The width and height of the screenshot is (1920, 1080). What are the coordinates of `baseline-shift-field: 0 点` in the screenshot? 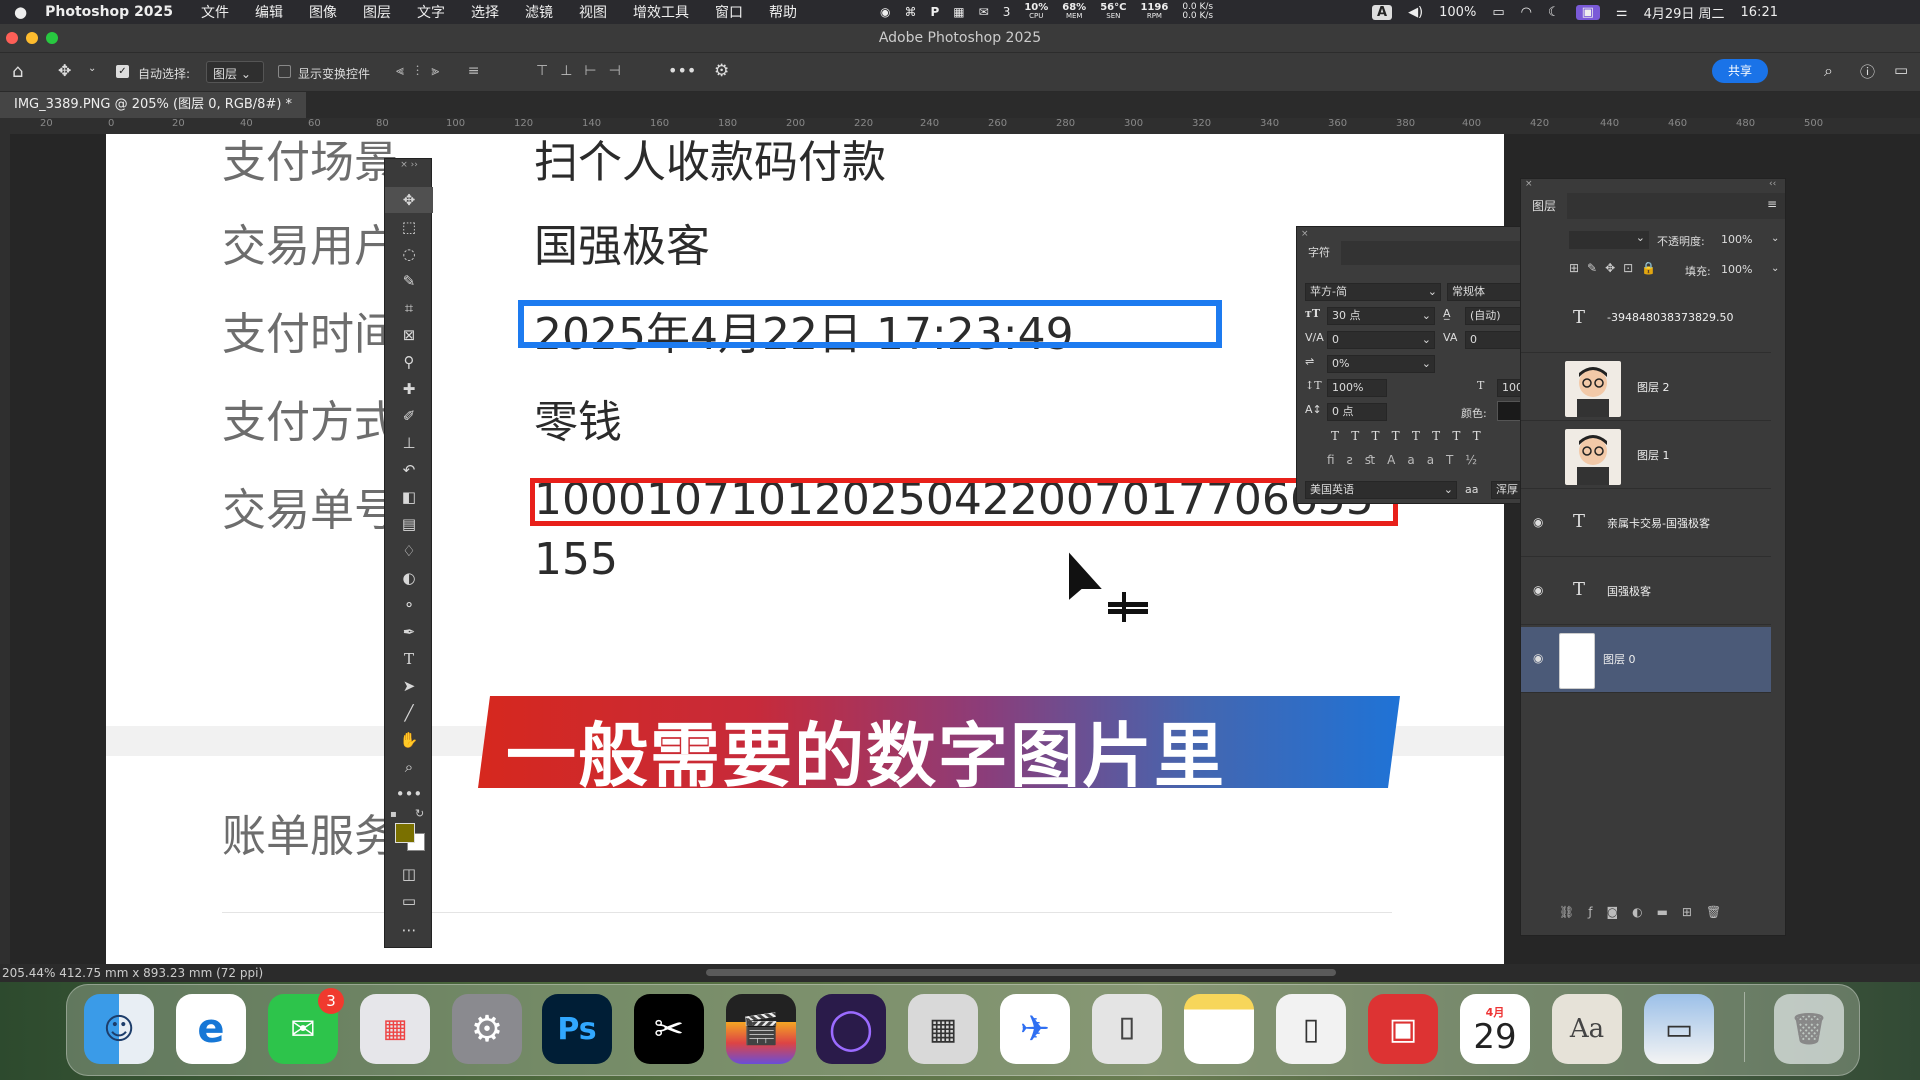 It's located at (1357, 412).